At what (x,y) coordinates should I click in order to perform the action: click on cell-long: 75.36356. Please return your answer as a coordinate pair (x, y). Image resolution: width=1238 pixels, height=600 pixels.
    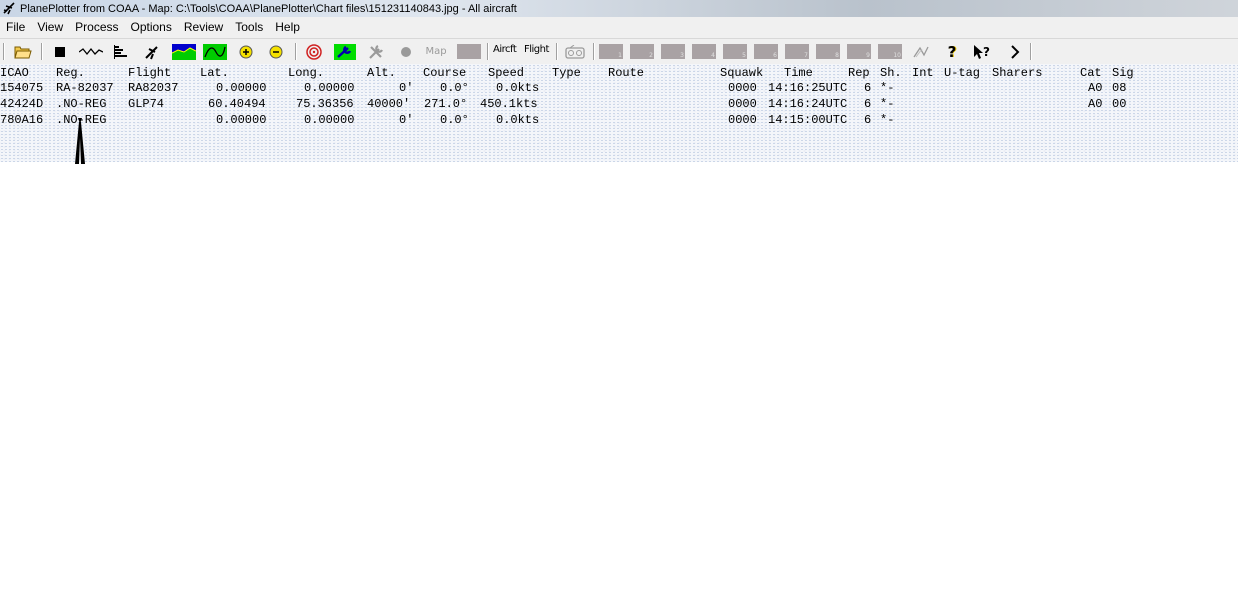
    Looking at the image, I should click on (325, 104).